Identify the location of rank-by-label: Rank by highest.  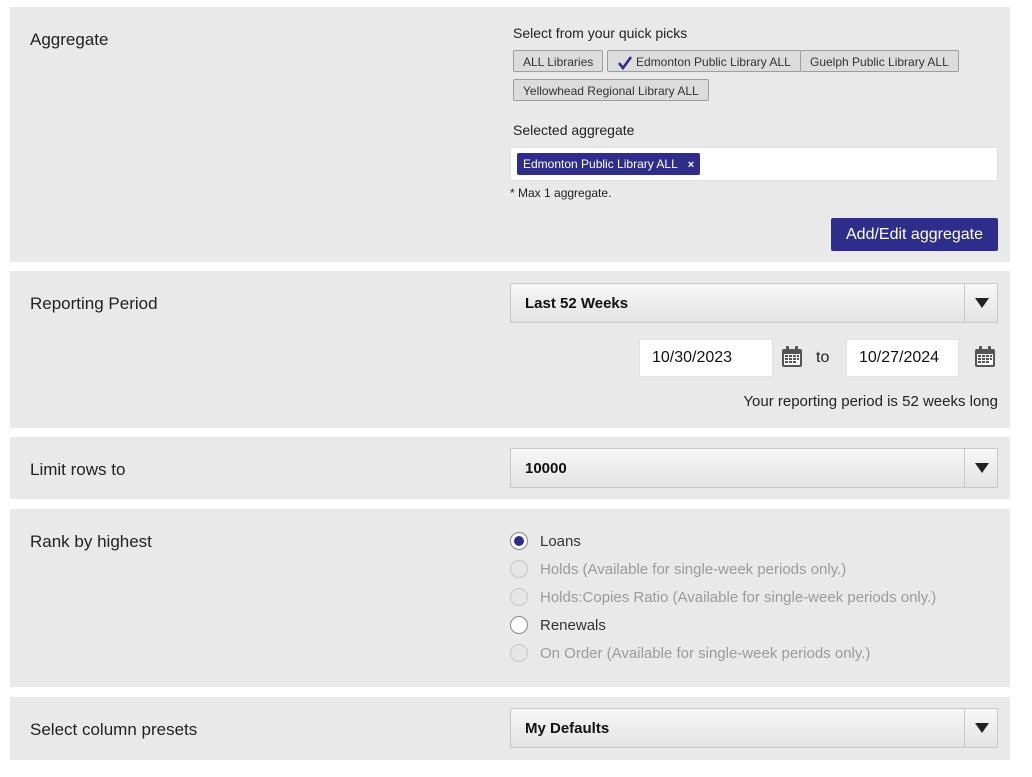
(91, 541).